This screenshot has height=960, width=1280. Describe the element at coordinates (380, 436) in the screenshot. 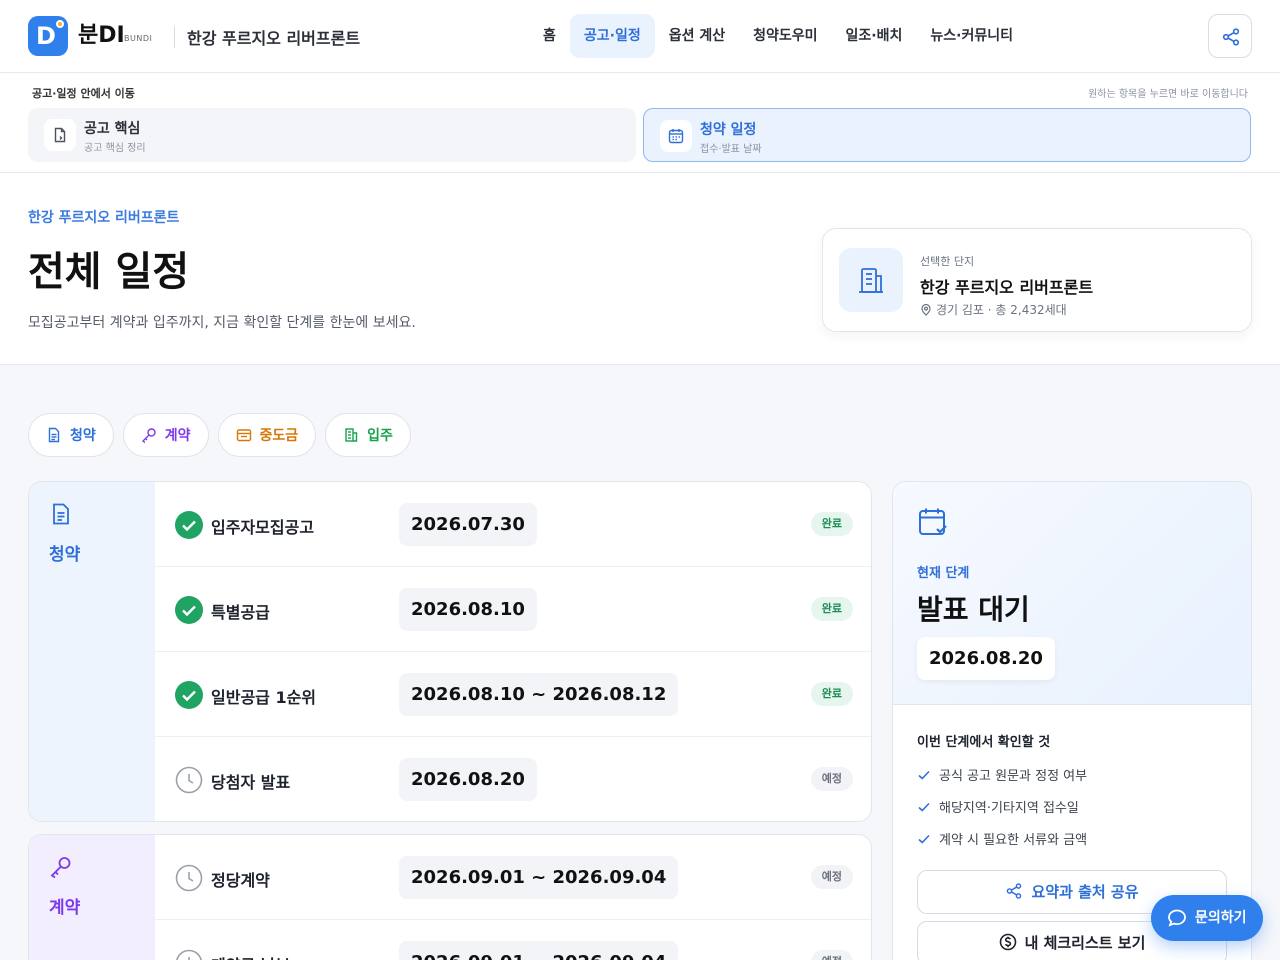

I see `chip-label: 입주` at that location.